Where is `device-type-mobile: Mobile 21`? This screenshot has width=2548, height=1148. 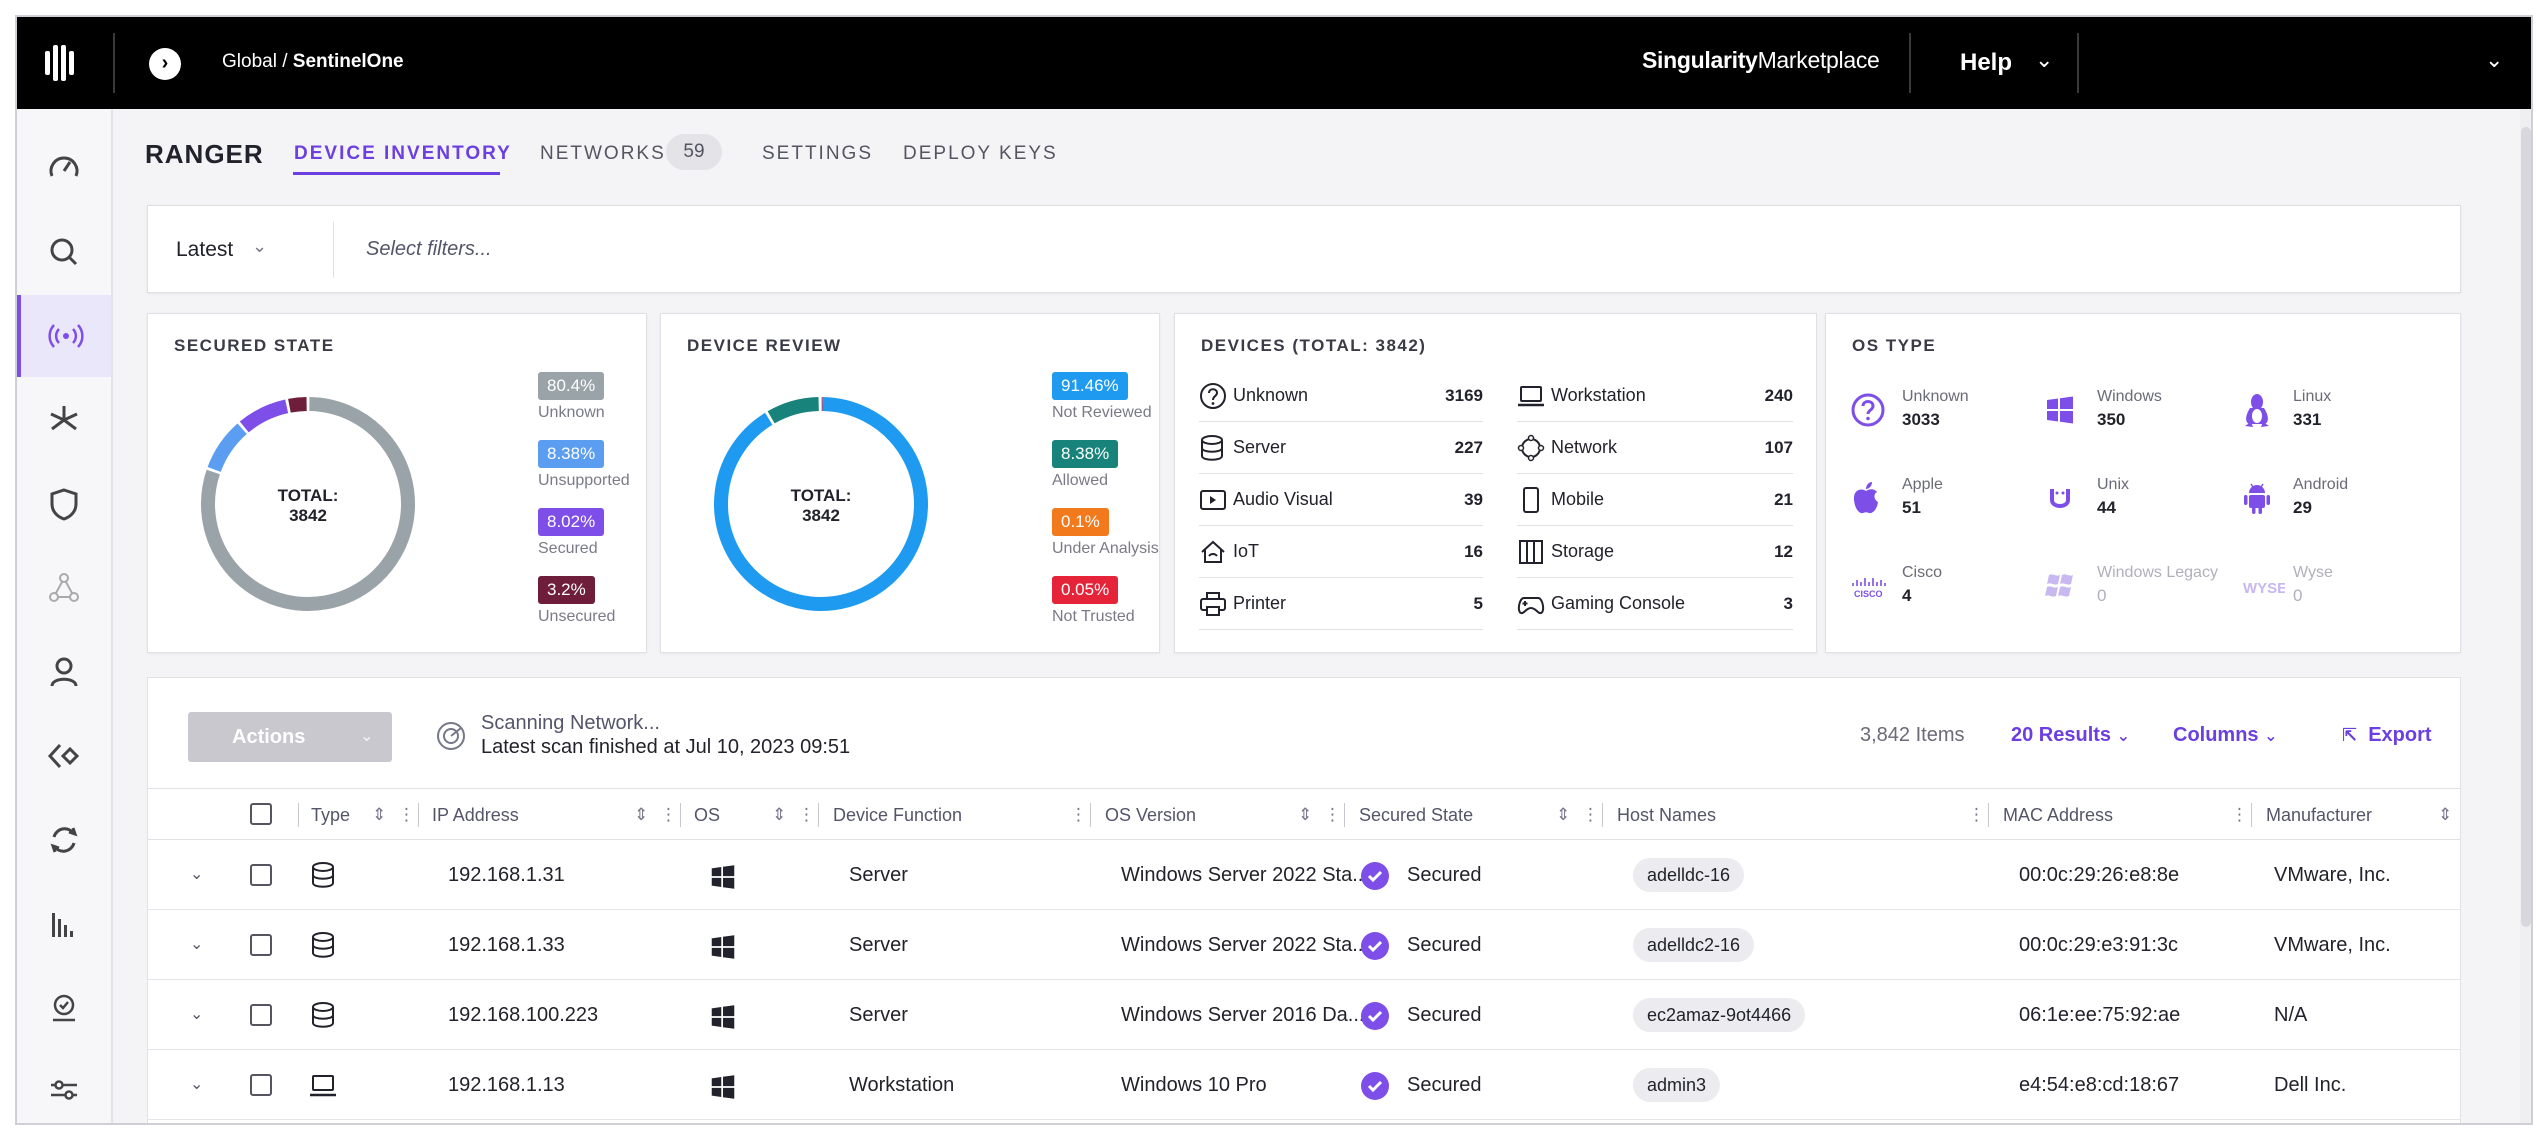
device-type-mobile: Mobile 21 is located at coordinates (1655, 500).